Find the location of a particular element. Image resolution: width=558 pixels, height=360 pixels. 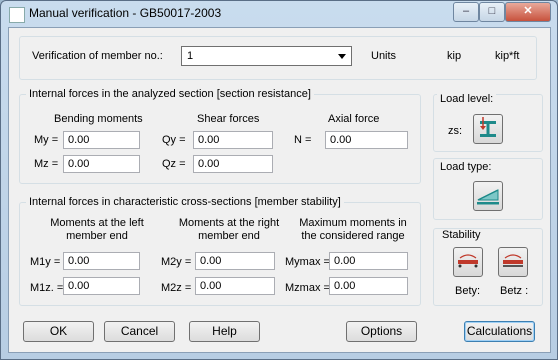

minimize-button: – is located at coordinates (466, 12).